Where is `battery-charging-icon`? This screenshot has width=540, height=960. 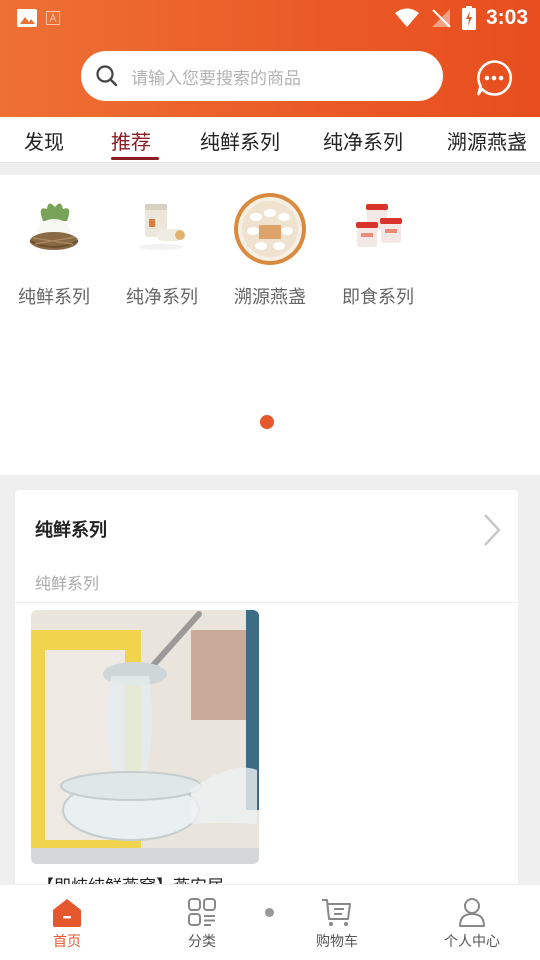
battery-charging-icon is located at coordinates (468, 18).